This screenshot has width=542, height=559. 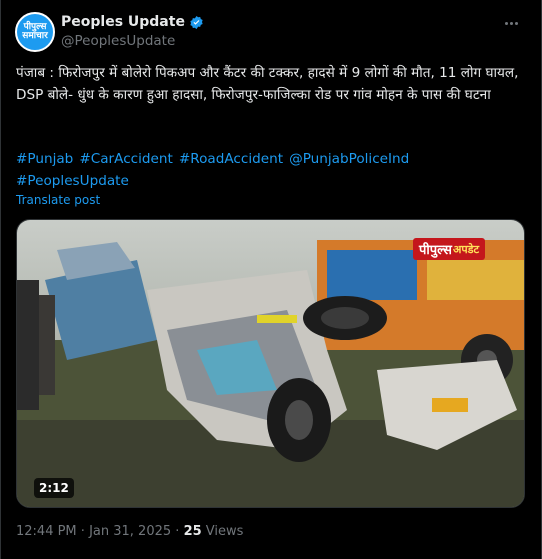 I want to click on video-duration: 2:12, so click(x=54, y=488).